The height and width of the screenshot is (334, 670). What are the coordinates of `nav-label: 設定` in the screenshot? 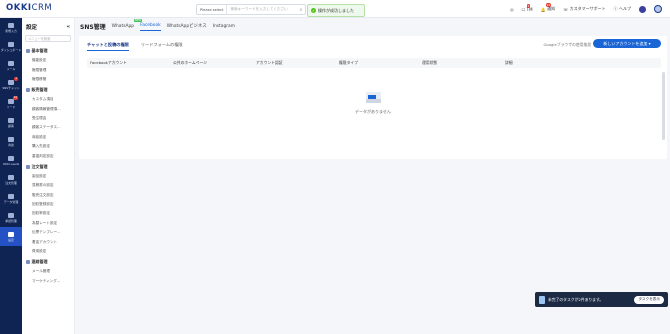 It's located at (11, 239).